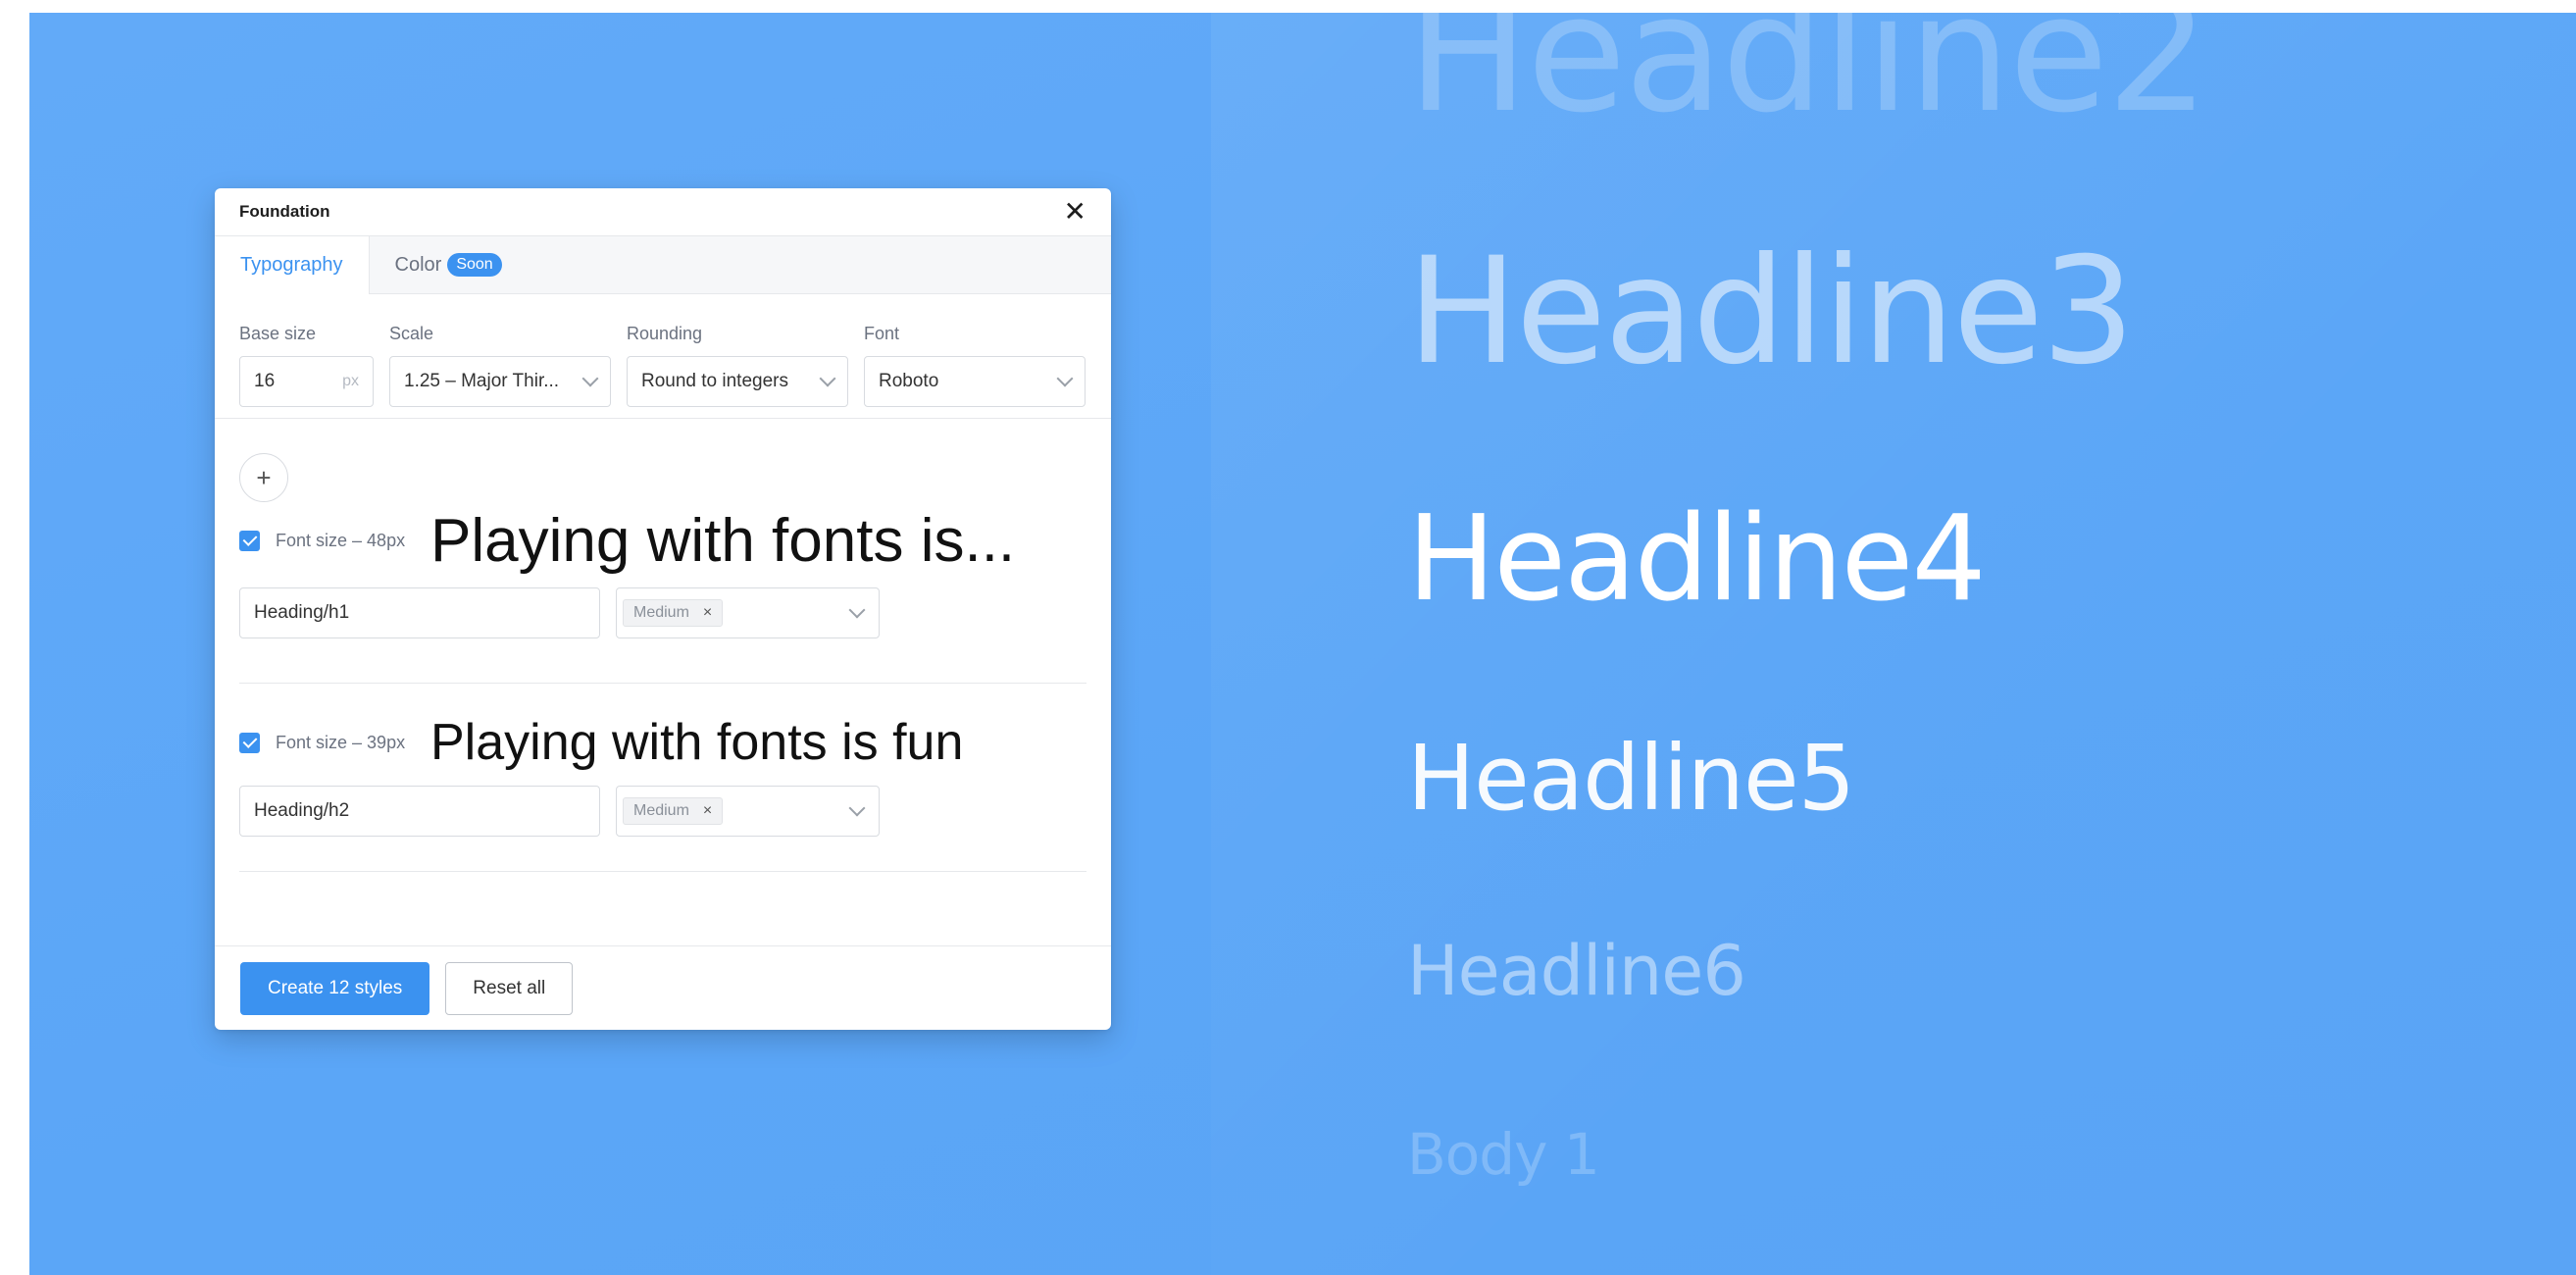  Describe the element at coordinates (341, 540) in the screenshot. I see `font-size-label: Font size – 48px` at that location.